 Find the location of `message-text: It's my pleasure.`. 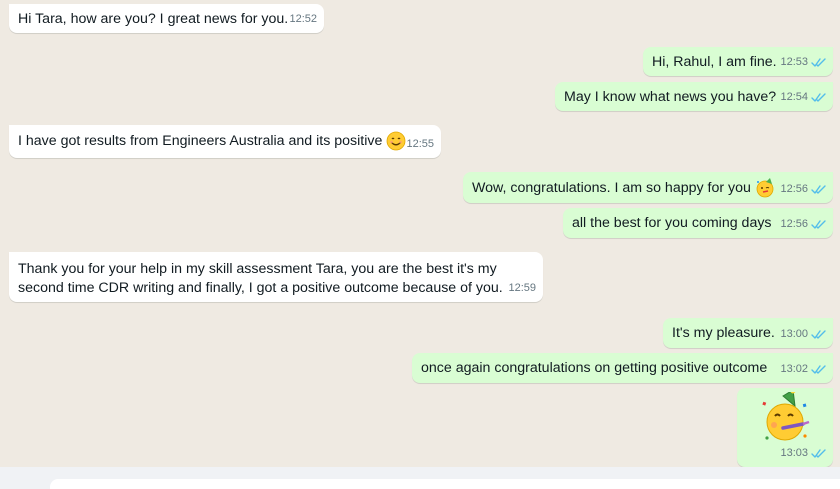

message-text: It's my pleasure. is located at coordinates (723, 333).